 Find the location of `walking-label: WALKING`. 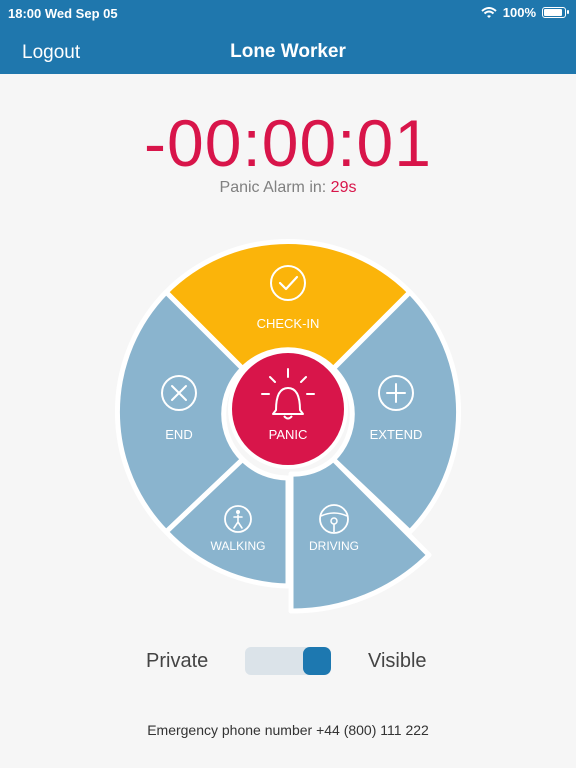

walking-label: WALKING is located at coordinates (238, 546).